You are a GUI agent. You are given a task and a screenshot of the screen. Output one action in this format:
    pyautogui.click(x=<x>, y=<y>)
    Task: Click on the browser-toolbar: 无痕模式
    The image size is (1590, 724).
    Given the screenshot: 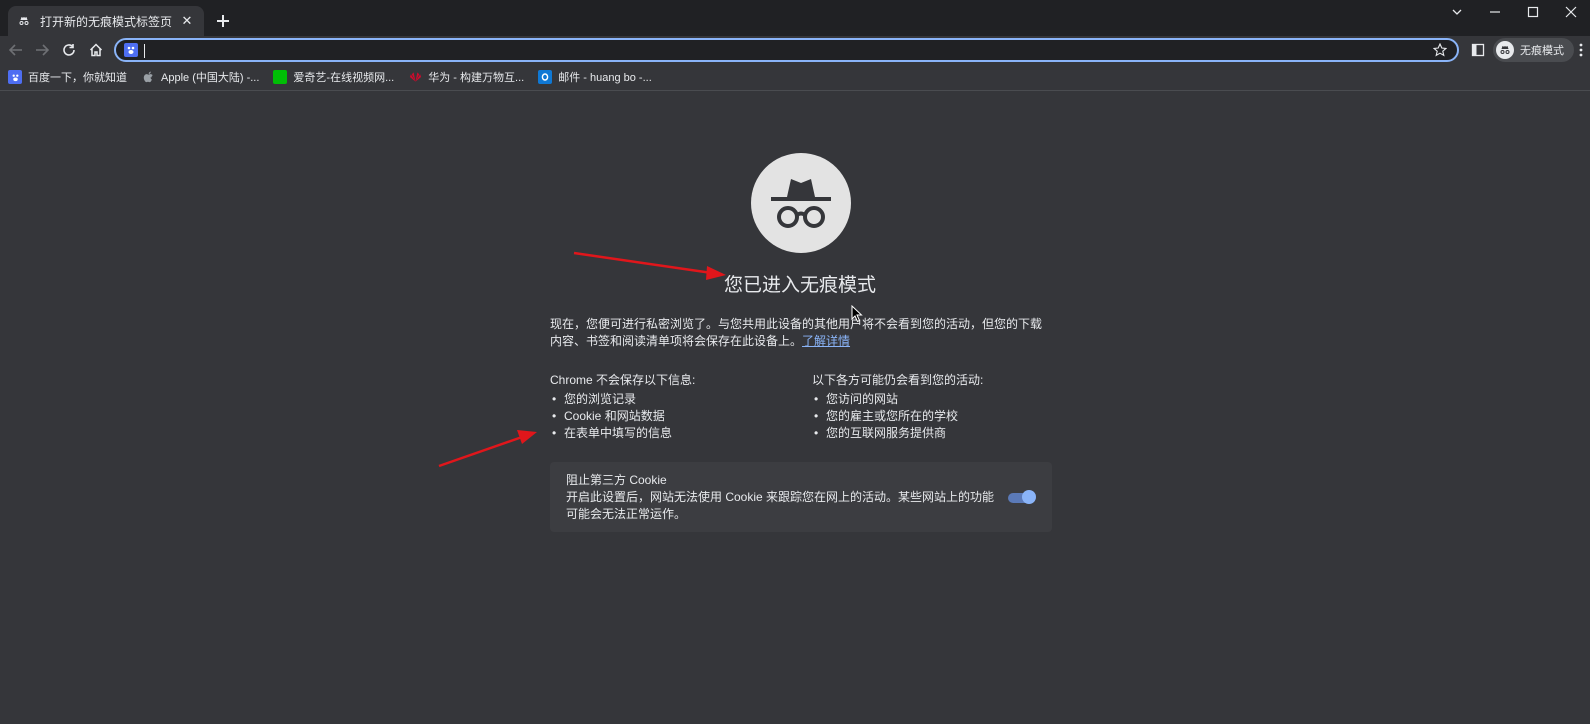 What is the action you would take?
    pyautogui.click(x=795, y=50)
    